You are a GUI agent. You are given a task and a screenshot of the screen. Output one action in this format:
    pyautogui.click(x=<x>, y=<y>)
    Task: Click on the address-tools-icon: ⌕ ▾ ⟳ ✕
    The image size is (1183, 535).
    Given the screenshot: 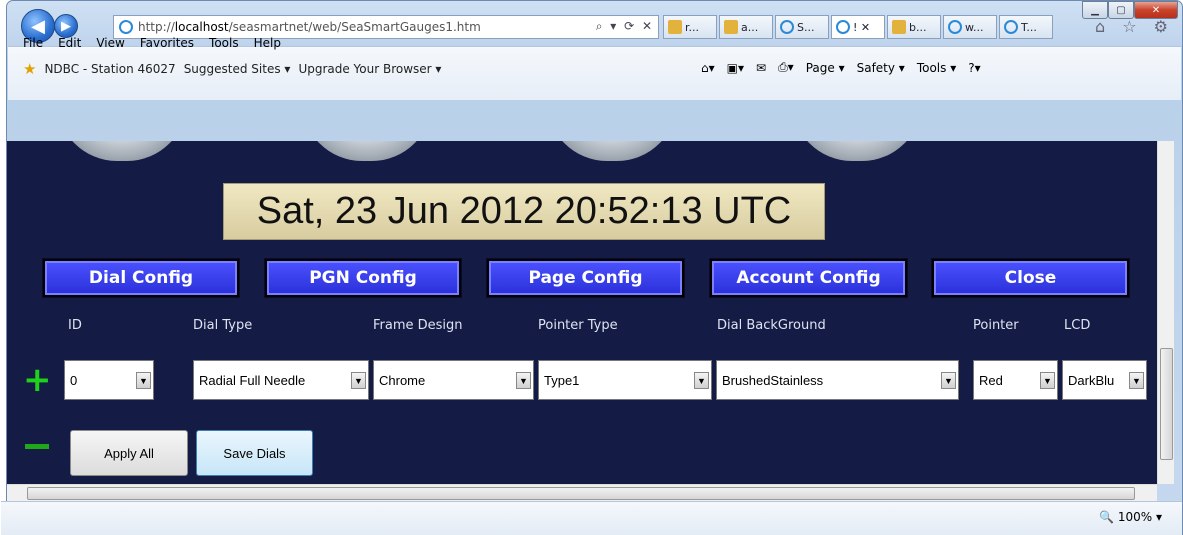 What is the action you would take?
    pyautogui.click(x=625, y=26)
    